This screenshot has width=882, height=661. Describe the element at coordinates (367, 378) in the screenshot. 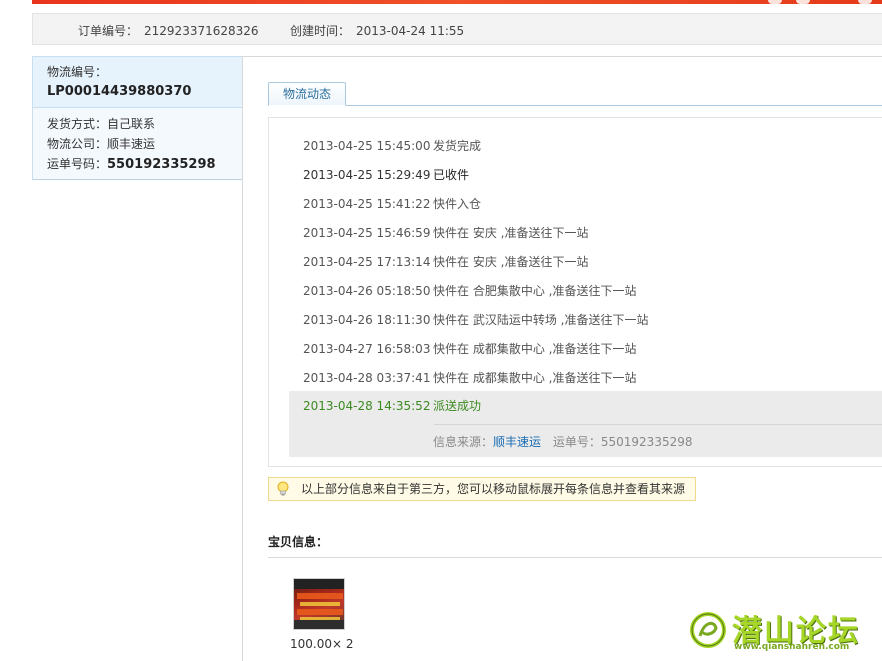

I see `track-time: 2013-04-28 03:37:41` at that location.